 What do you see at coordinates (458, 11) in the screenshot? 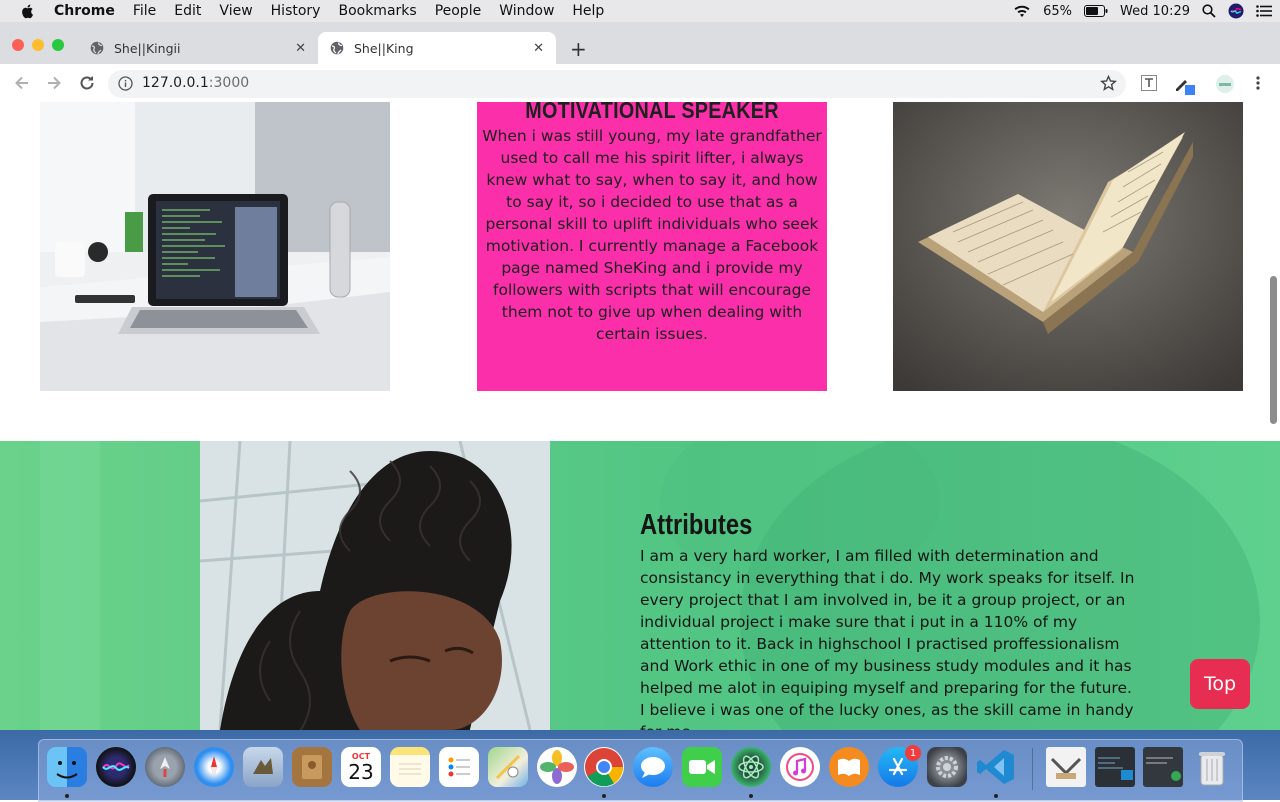
I see `menu-people: People` at bounding box center [458, 11].